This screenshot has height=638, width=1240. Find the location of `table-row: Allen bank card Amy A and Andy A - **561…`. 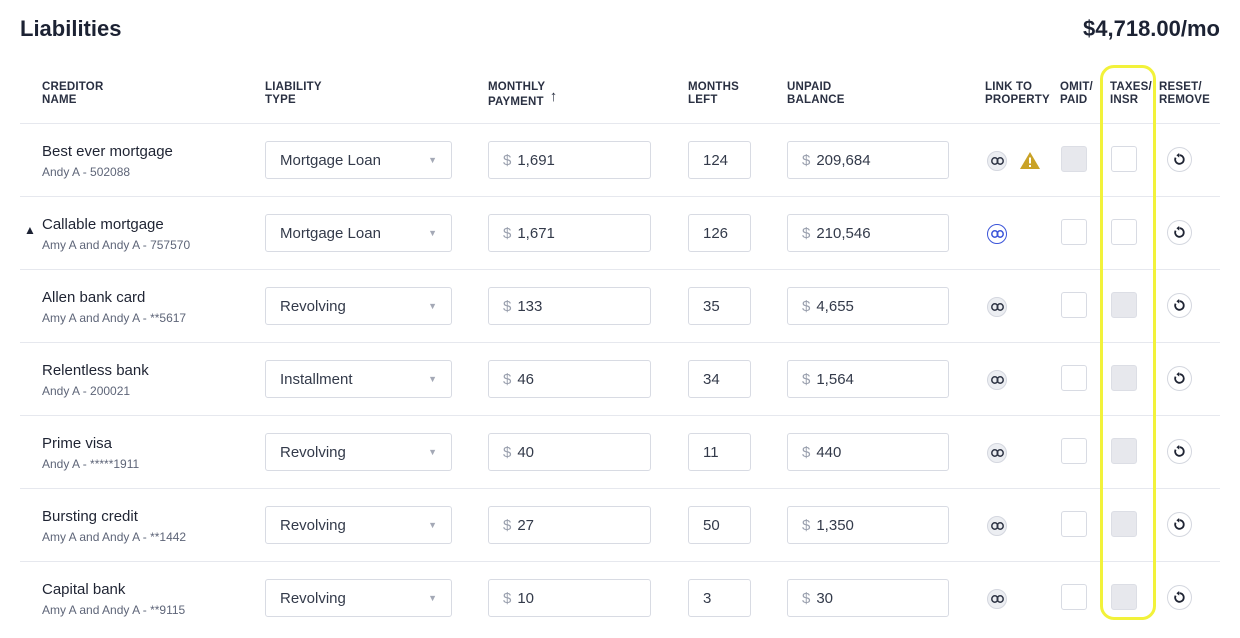

table-row: Allen bank card Amy A and Andy A - **561… is located at coordinates (620, 306).